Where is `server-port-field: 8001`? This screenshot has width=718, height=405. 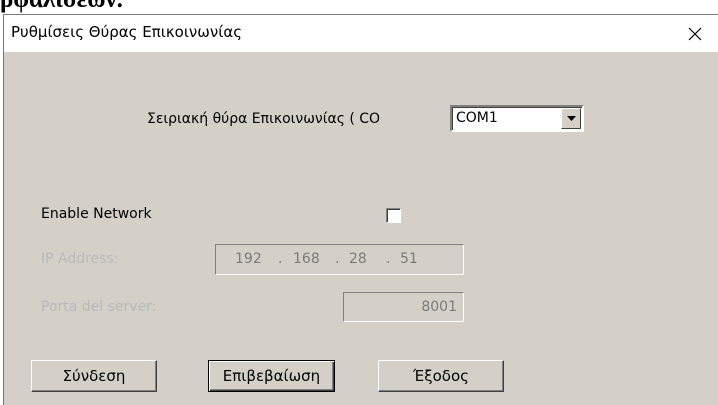
server-port-field: 8001 is located at coordinates (403, 307).